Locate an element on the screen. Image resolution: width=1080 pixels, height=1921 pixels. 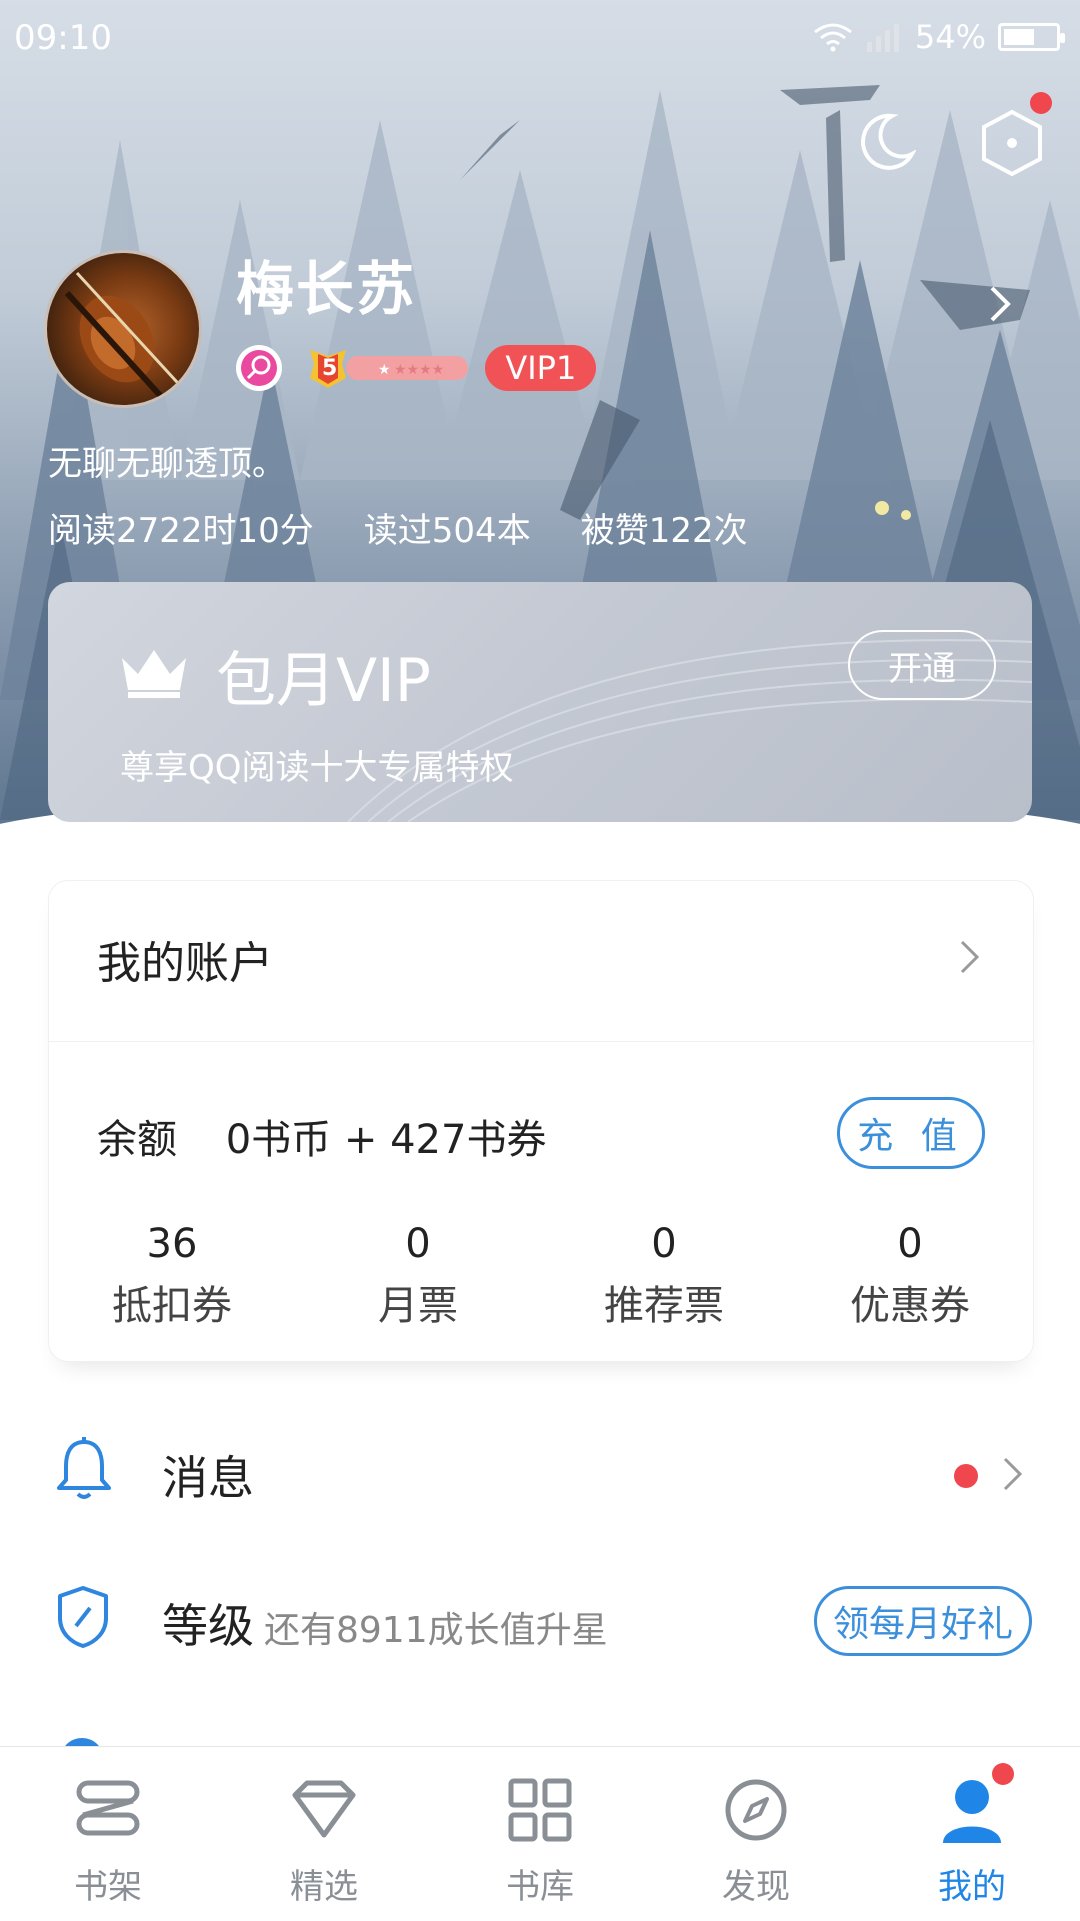
profile-bio: 无聊无聊透顶。 is located at coordinates (167, 464).